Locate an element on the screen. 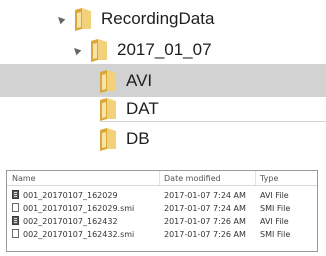 The height and width of the screenshot is (256, 326). tree-item-2017-01-07: ◀ 2017_01_07 is located at coordinates (163, 49).